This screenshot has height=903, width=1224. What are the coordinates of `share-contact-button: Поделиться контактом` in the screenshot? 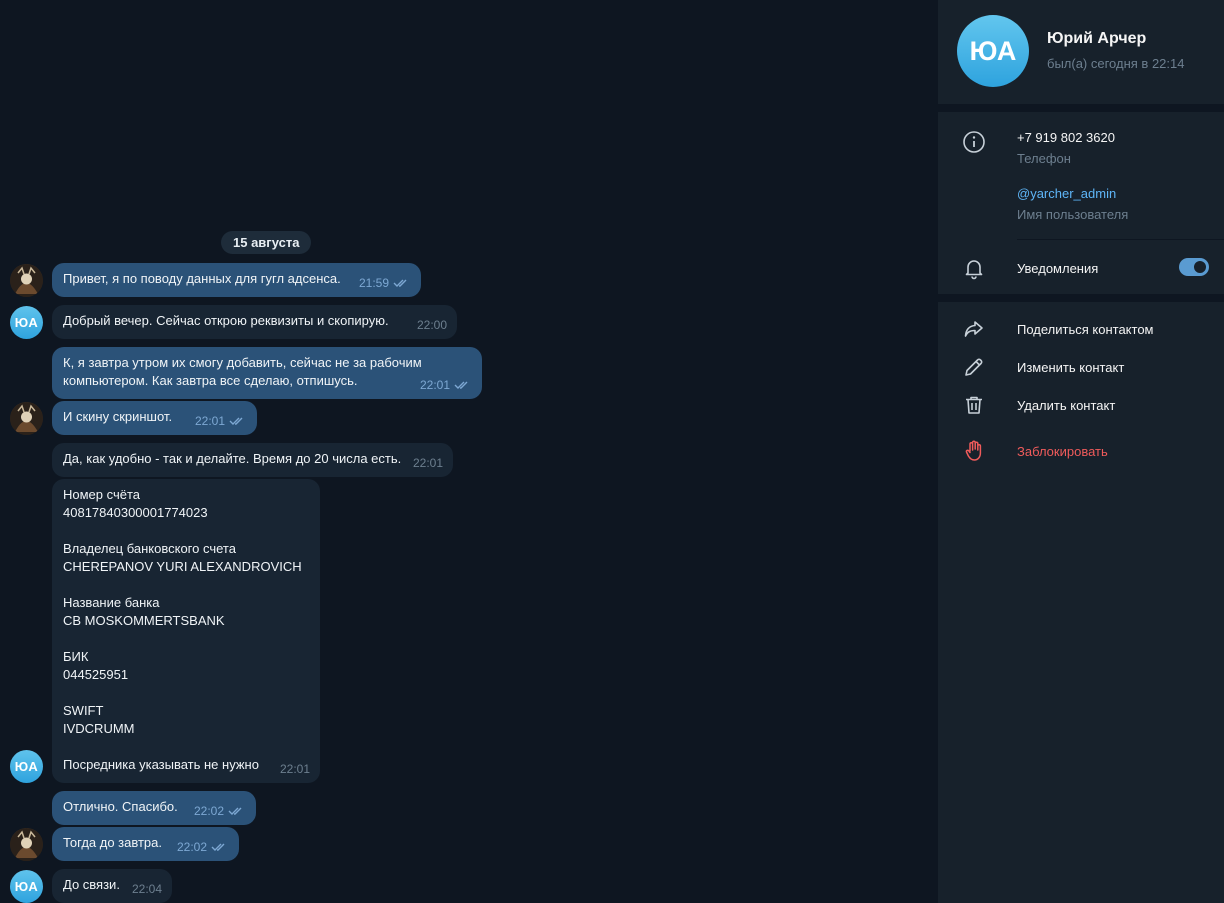 It's located at (1085, 329).